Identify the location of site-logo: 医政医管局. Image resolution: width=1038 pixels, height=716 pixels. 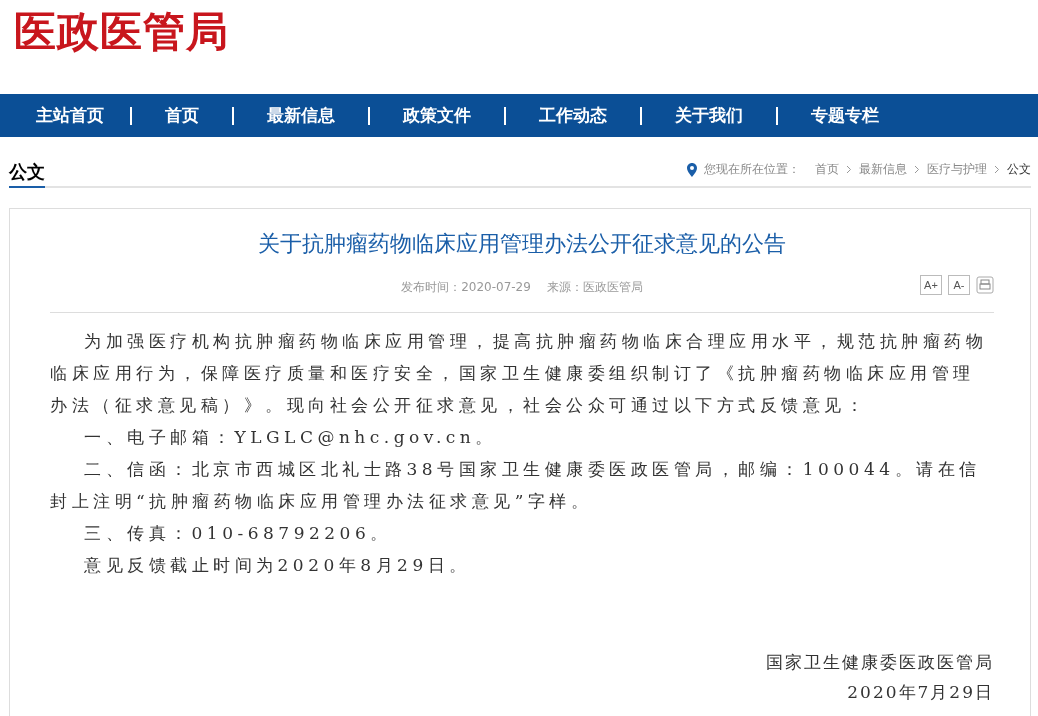
(121, 32).